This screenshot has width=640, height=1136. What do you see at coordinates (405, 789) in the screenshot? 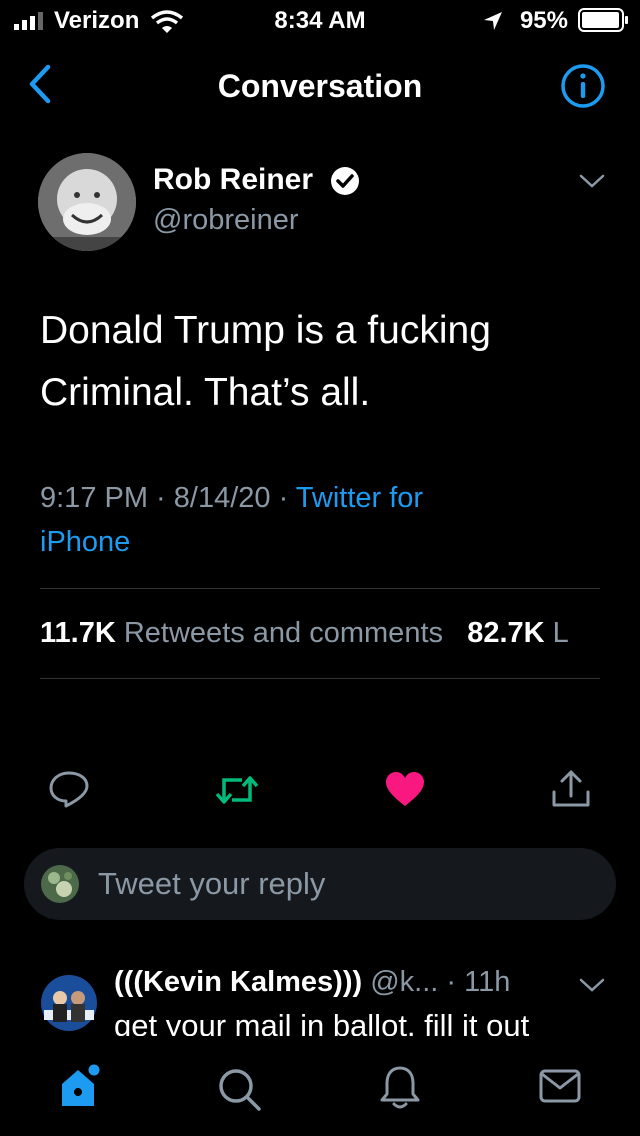
I see `like-heart-icon` at bounding box center [405, 789].